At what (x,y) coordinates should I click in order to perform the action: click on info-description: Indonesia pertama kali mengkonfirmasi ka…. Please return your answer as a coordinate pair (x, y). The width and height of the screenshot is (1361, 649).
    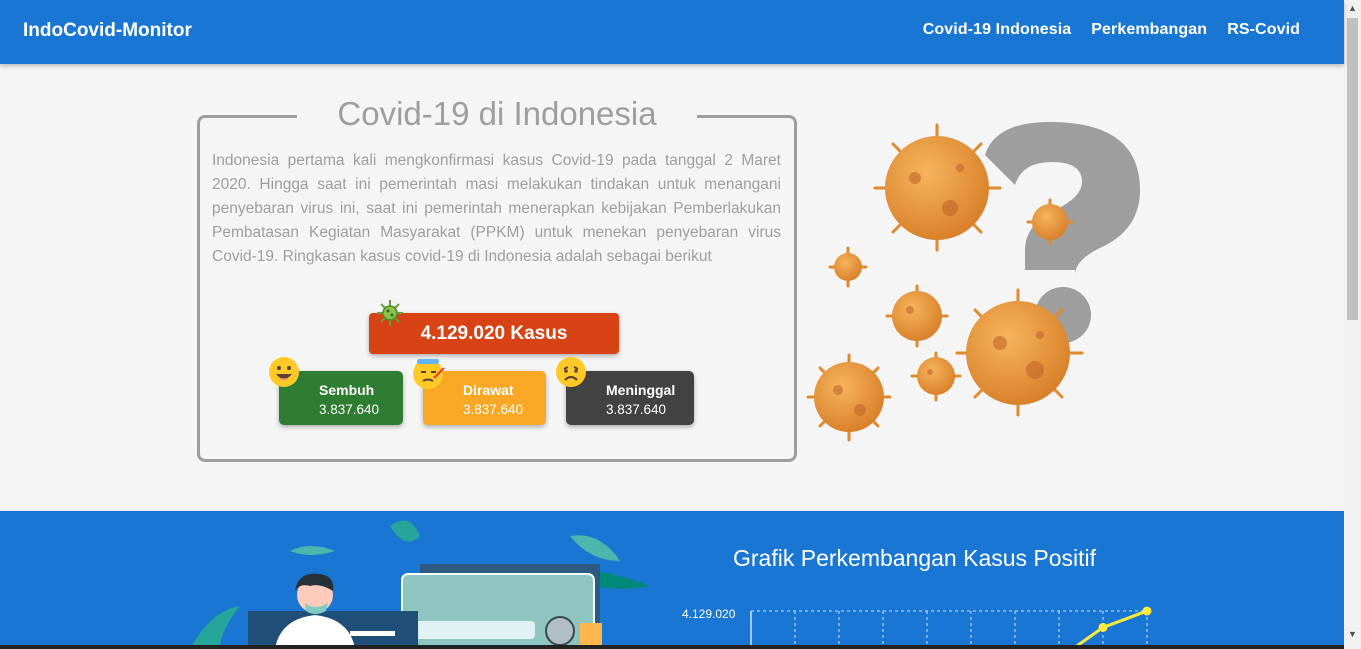
    Looking at the image, I should click on (496, 208).